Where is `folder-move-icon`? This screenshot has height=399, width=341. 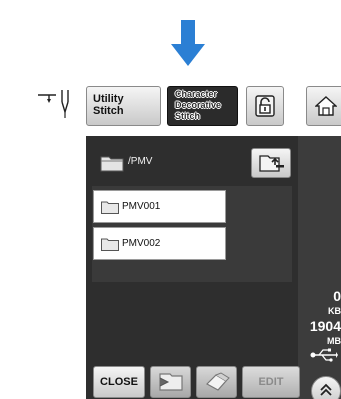
folder-move-icon is located at coordinates (170, 382).